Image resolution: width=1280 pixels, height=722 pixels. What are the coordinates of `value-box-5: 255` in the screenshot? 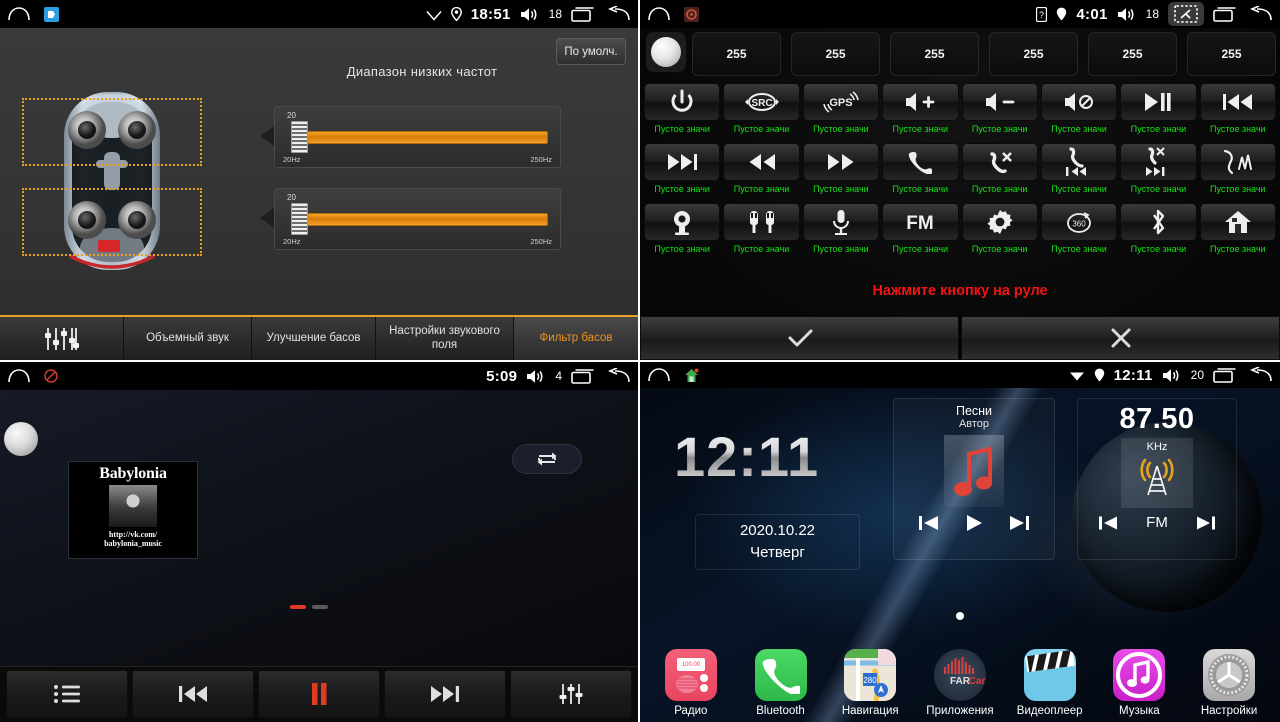 It's located at (1132, 54).